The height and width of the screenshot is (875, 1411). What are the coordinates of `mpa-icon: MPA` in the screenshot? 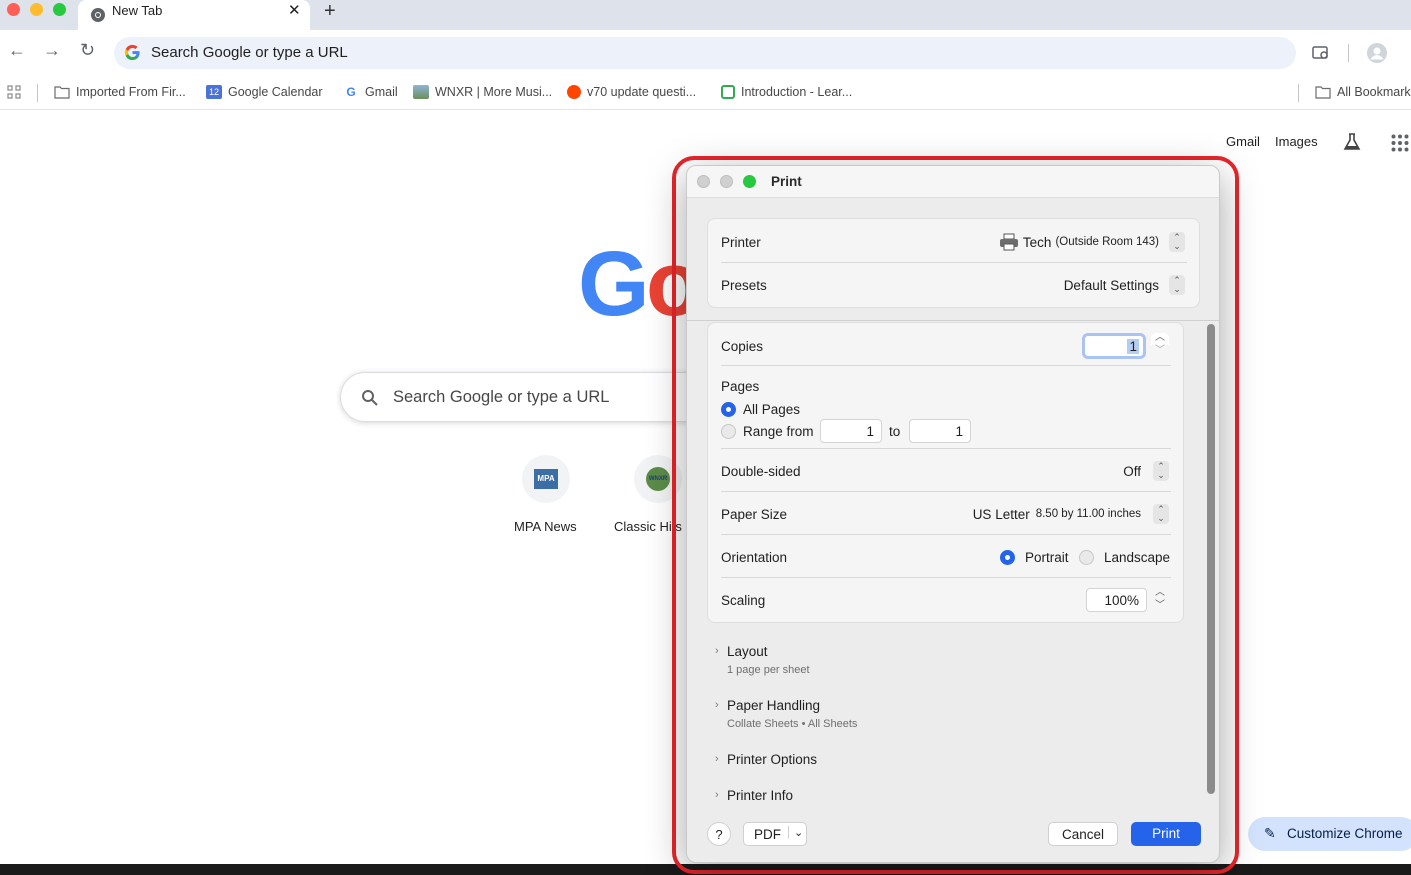 It's located at (546, 479).